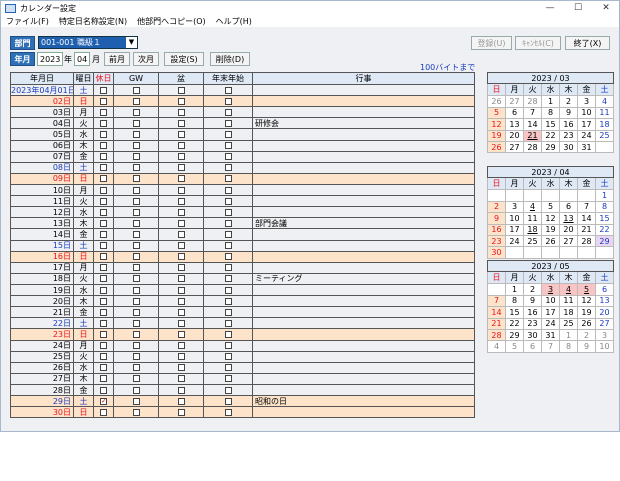  Describe the element at coordinates (496, 241) in the screenshot. I see `day-cell: 23` at that location.